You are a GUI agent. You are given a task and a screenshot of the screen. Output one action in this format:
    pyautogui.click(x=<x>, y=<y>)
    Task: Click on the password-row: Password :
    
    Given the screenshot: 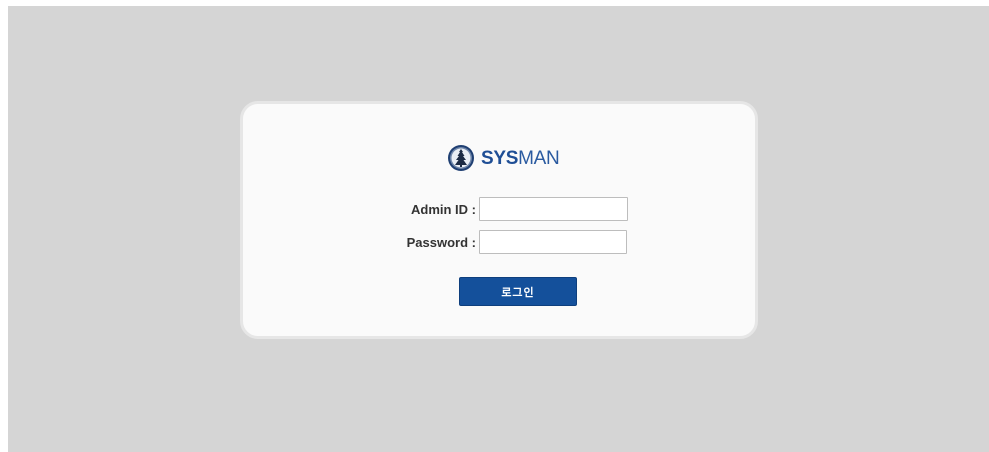 What is the action you would take?
    pyautogui.click(x=510, y=242)
    